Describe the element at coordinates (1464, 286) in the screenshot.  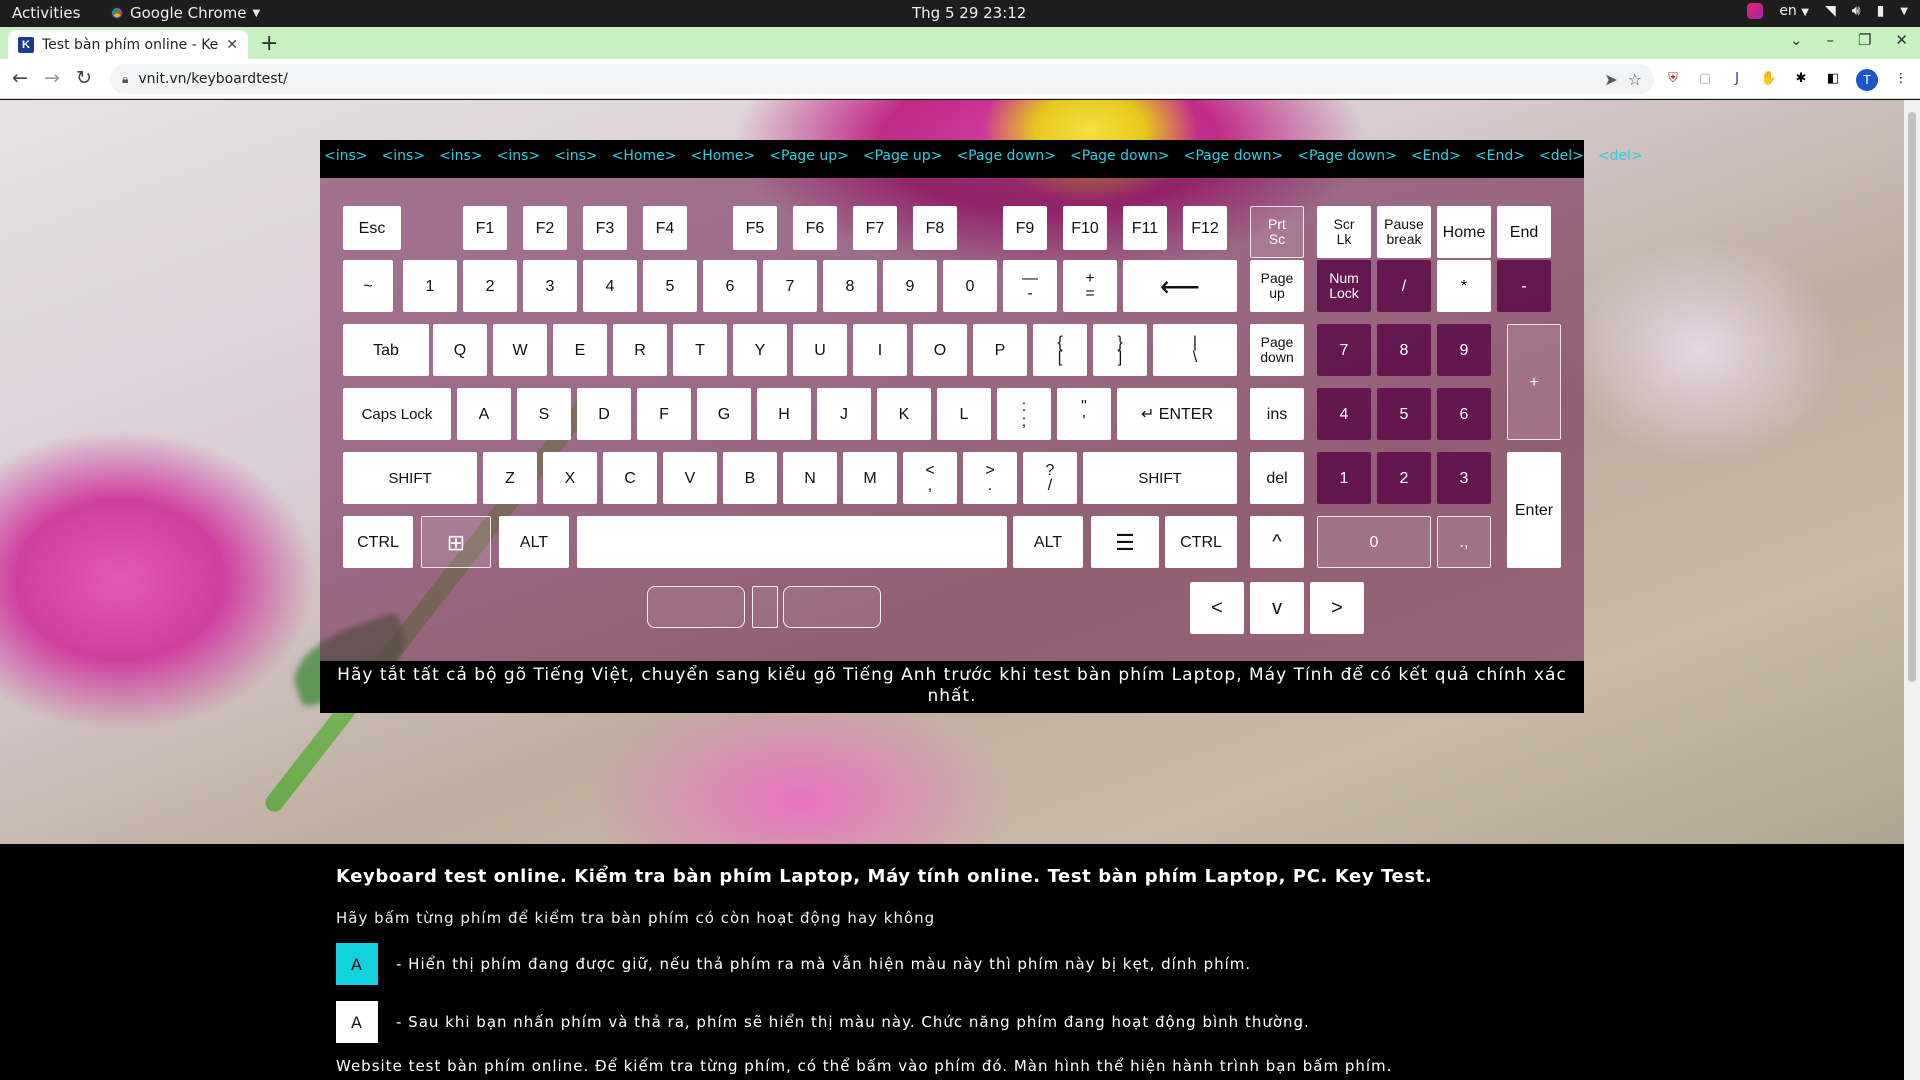
I see `key-numpad-star: *` at that location.